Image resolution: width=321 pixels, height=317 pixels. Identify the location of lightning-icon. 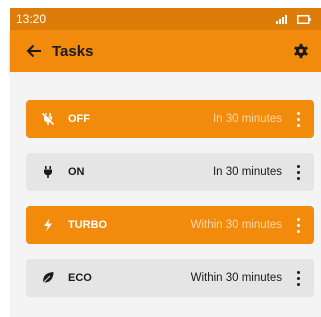
(48, 225).